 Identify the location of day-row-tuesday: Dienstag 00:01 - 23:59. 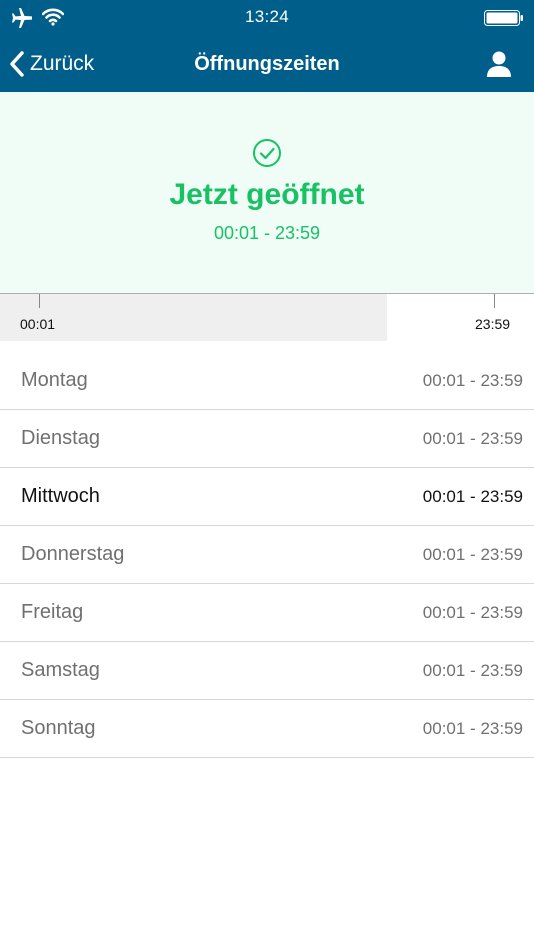
(267, 439).